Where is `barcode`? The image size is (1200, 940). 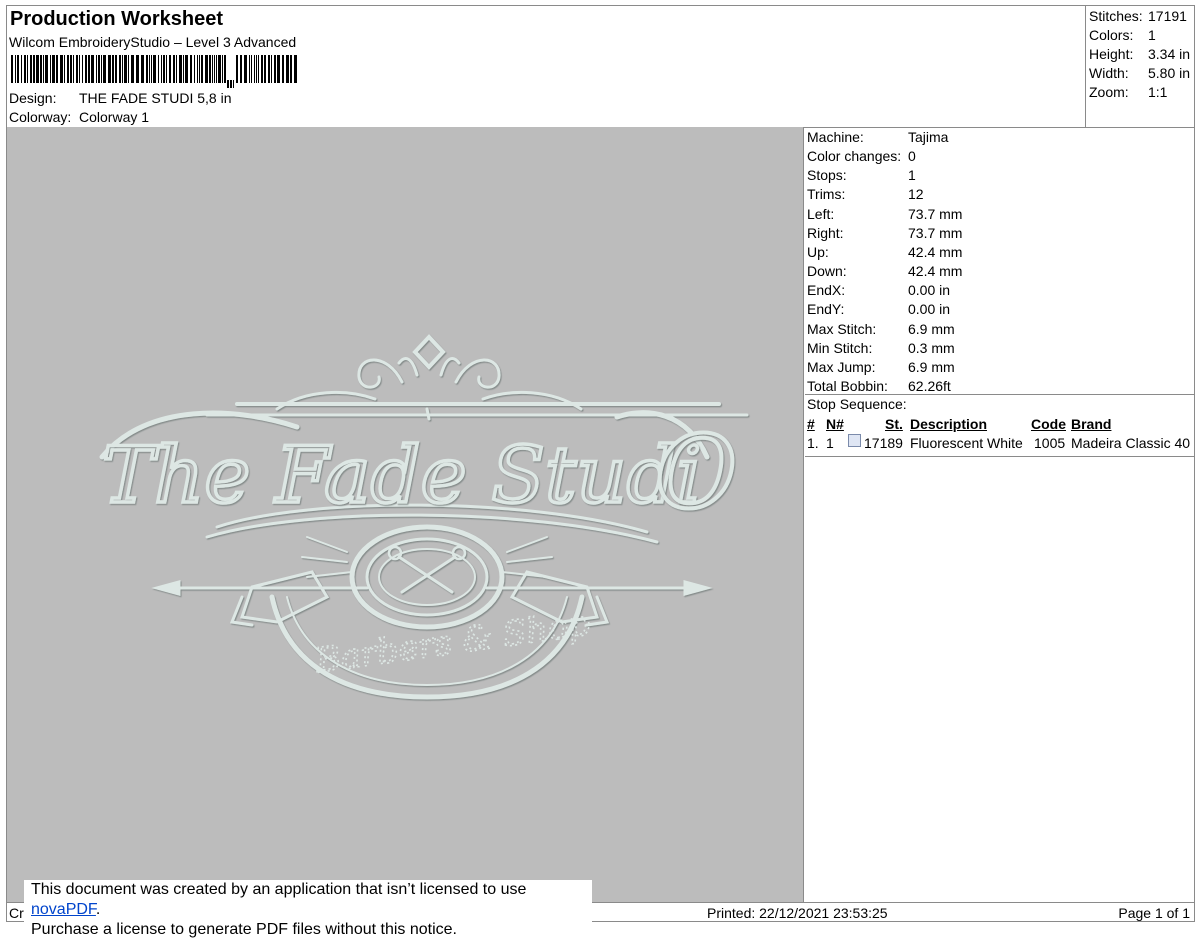 barcode is located at coordinates (181, 70).